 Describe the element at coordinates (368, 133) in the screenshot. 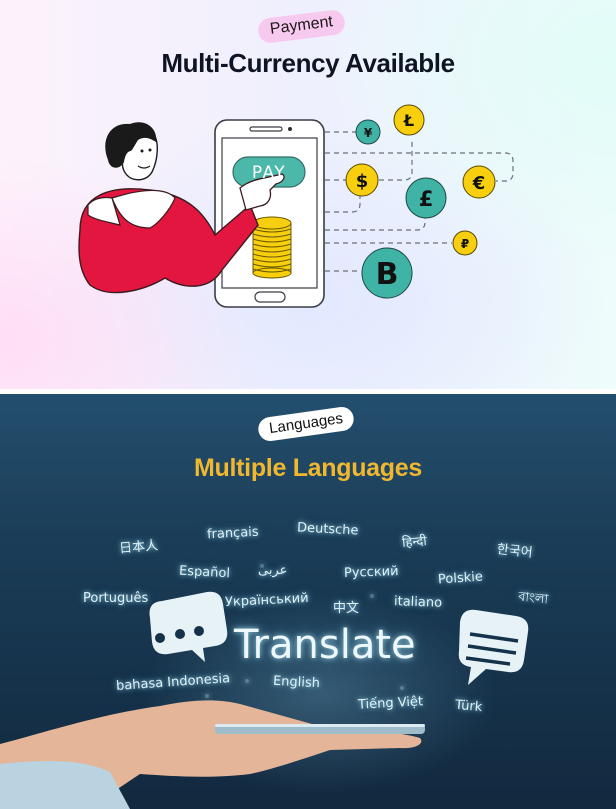

I see `yen-symbol: ¥` at that location.